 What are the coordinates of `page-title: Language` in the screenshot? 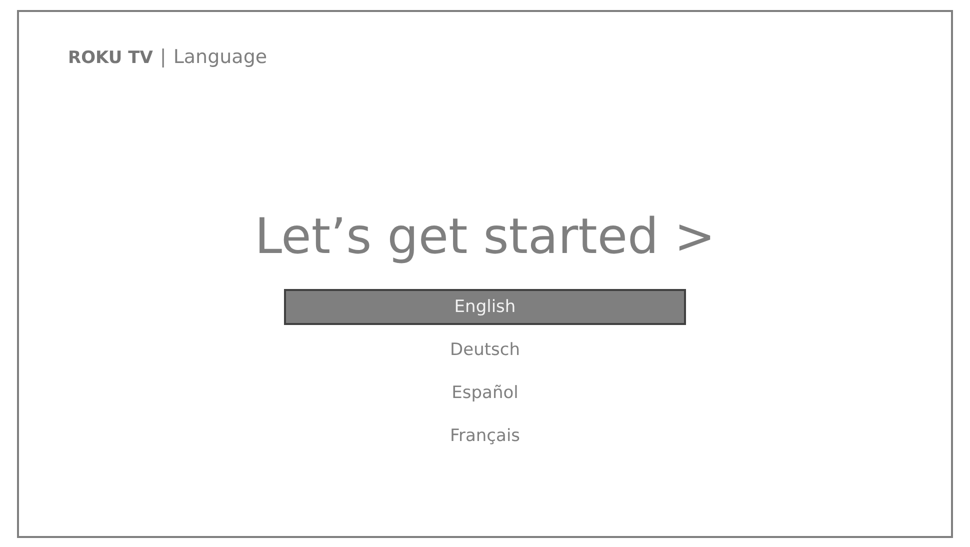 It's located at (220, 57).